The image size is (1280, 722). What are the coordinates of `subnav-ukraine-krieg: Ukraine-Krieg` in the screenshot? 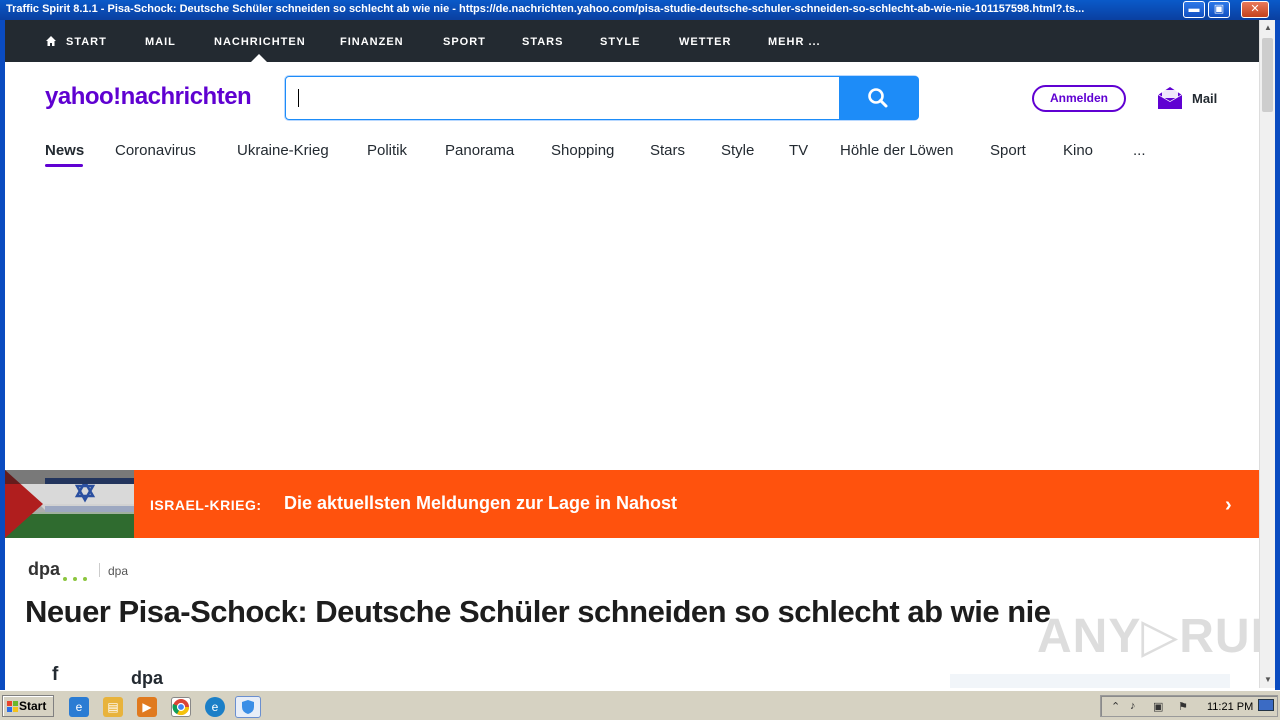 It's located at (283, 150).